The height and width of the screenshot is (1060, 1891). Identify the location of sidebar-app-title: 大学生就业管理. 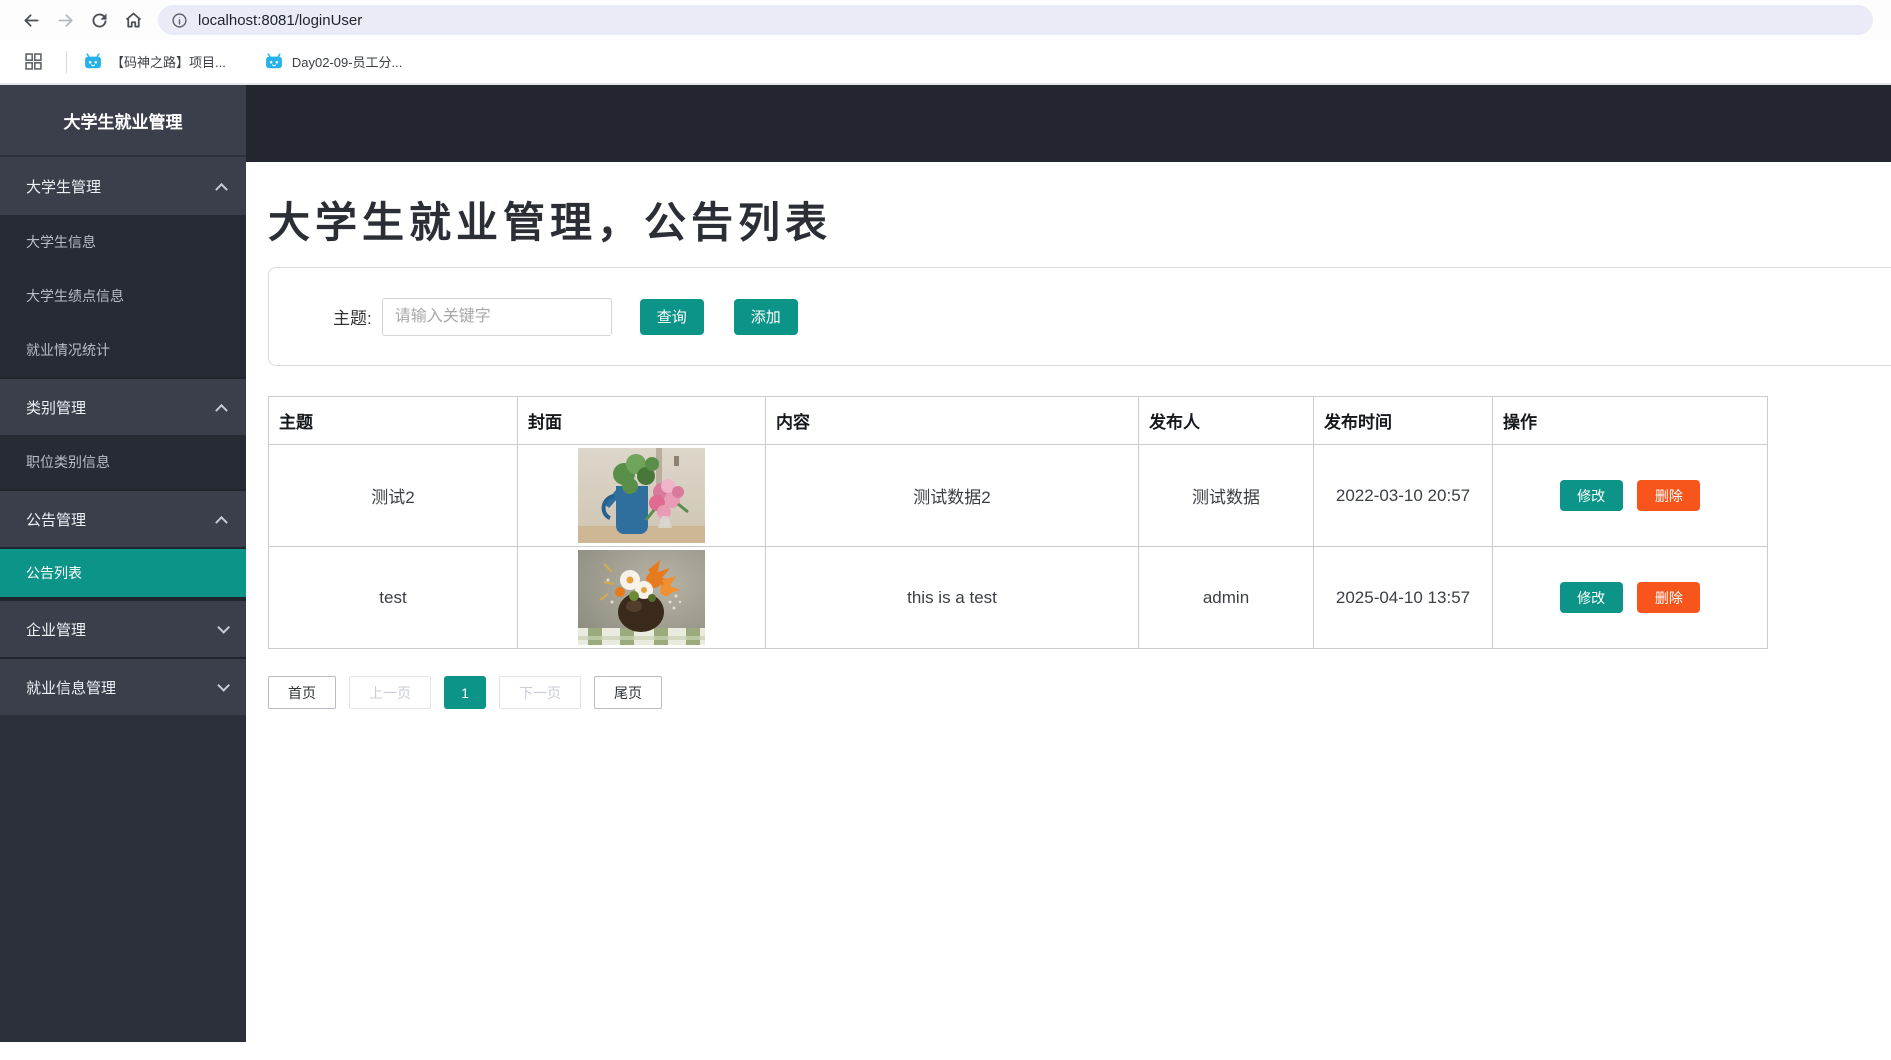
(123, 121).